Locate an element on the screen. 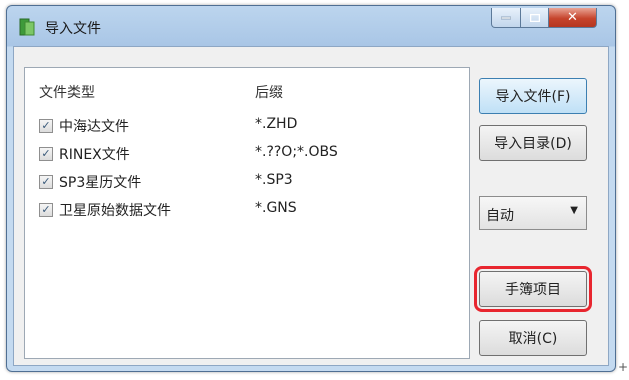  window-title: 导入文件 is located at coordinates (73, 29).